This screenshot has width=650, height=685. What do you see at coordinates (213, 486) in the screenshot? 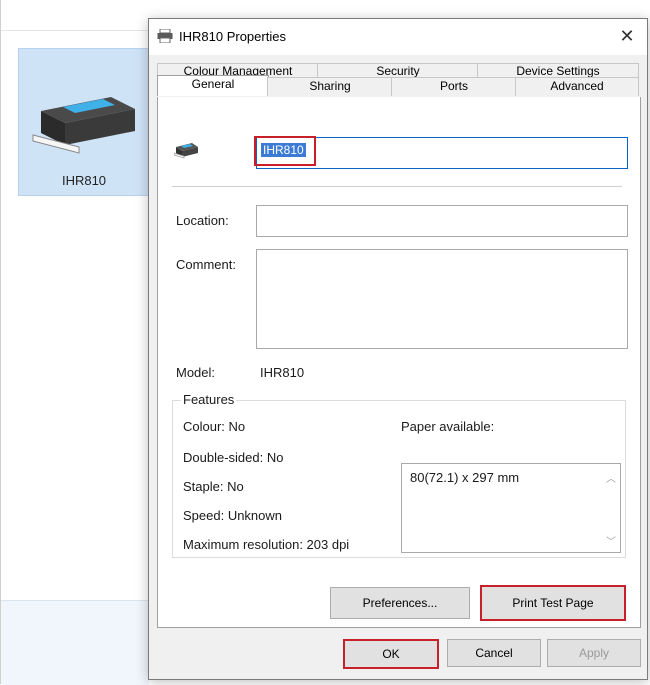
I see `feature-staple: Staple: No` at bounding box center [213, 486].